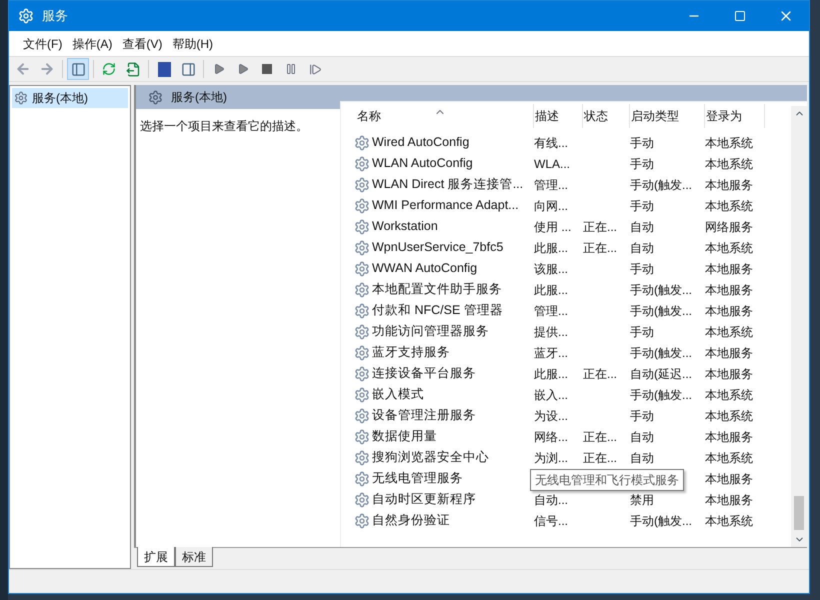 This screenshot has height=600, width=820. Describe the element at coordinates (445, 116) in the screenshot. I see `column-header: 名称` at that location.